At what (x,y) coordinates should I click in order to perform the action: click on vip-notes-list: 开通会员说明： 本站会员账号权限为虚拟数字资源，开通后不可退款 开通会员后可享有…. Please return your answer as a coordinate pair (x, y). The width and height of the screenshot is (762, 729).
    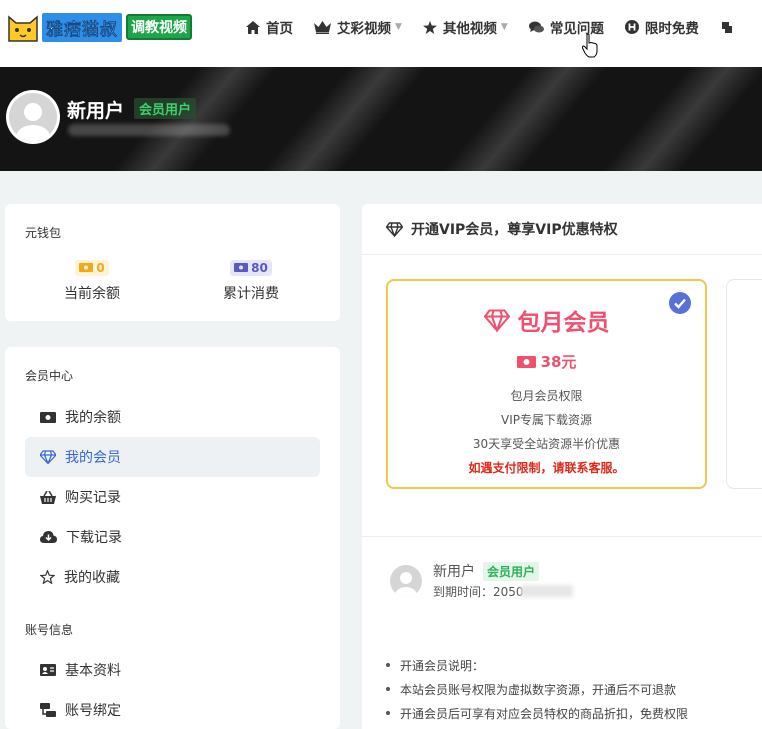
    Looking at the image, I should click on (537, 693).